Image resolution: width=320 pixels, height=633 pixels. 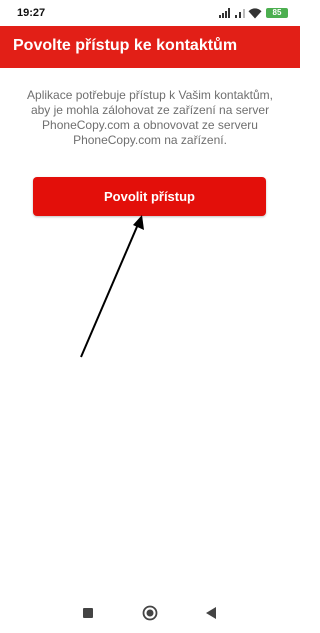 What do you see at coordinates (125, 45) in the screenshot?
I see `page-title: Povolte přístup ke kontaktům` at bounding box center [125, 45].